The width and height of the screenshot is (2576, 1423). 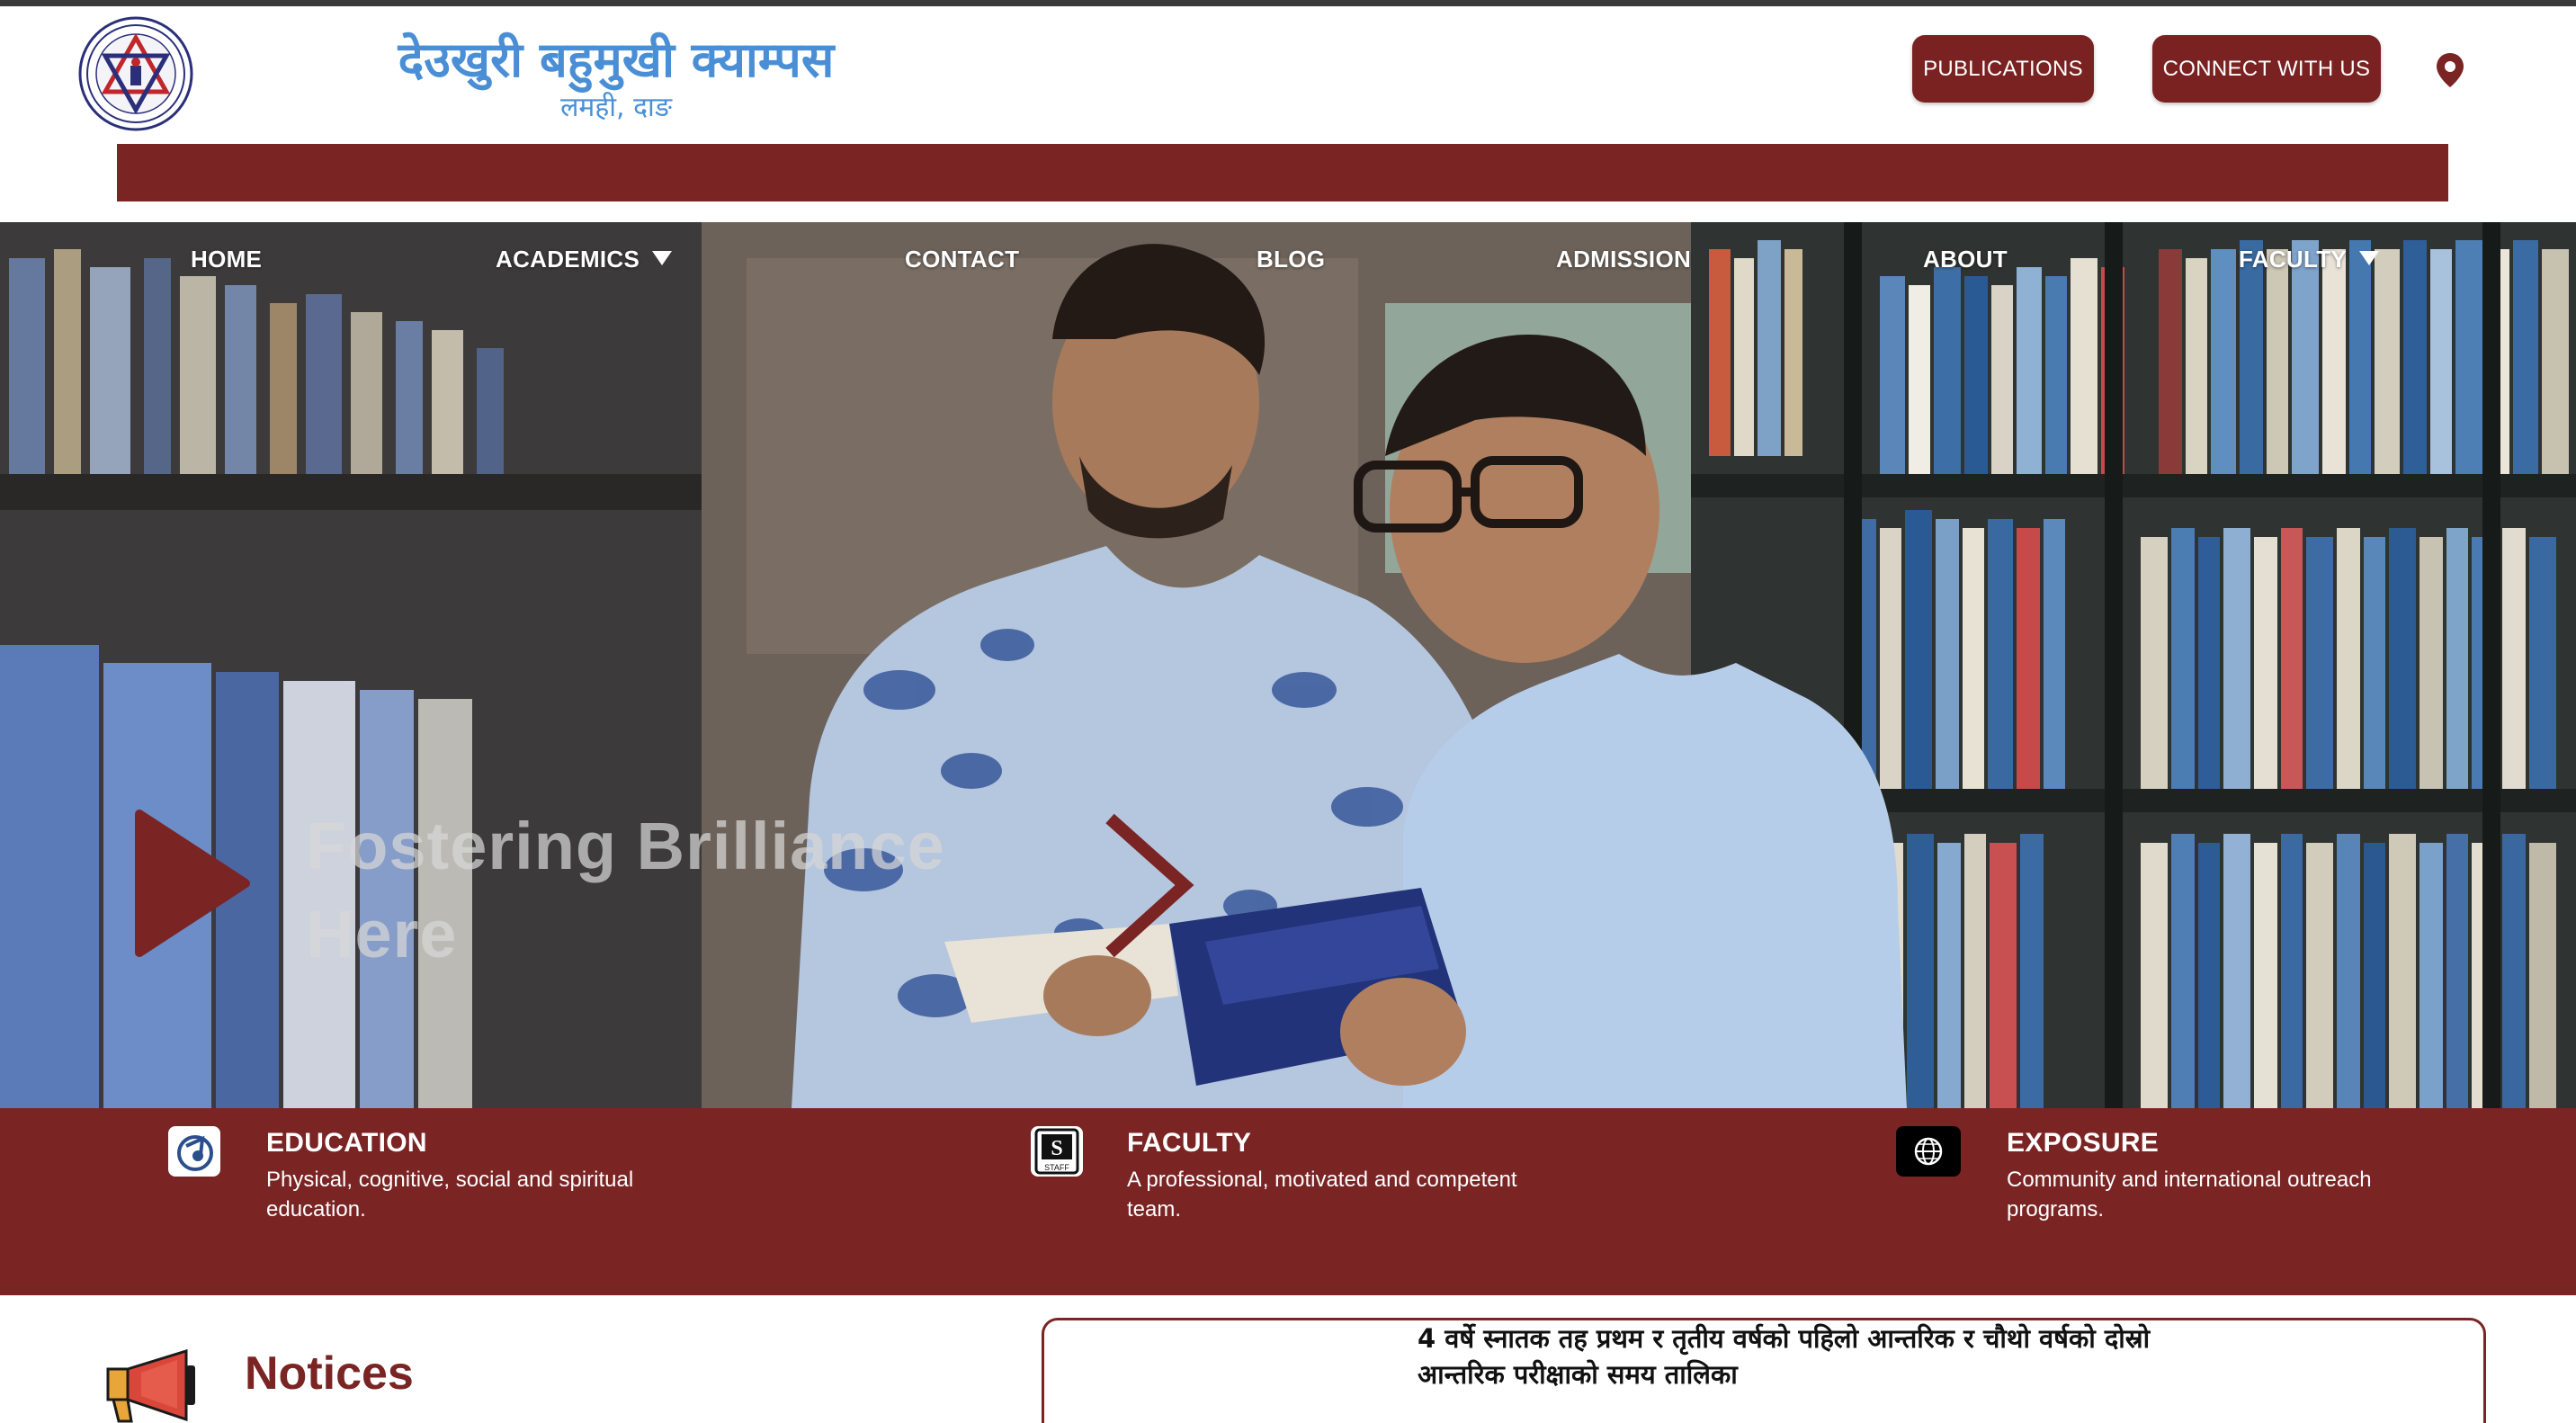 I want to click on nav-home: HOME, so click(x=226, y=259).